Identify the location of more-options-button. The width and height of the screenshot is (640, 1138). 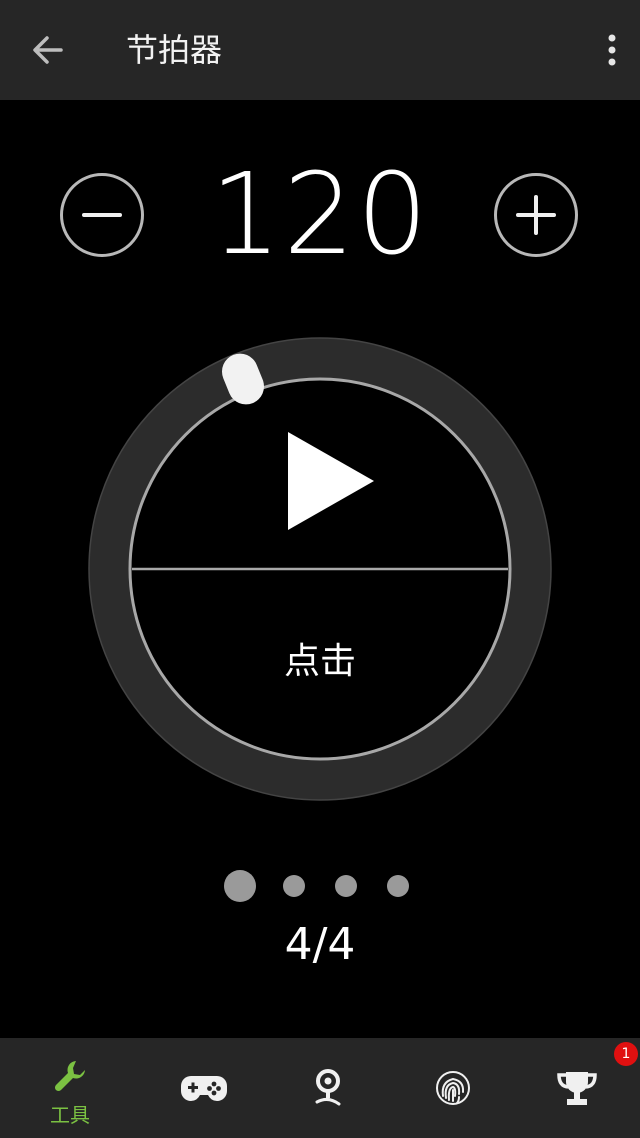
(612, 50).